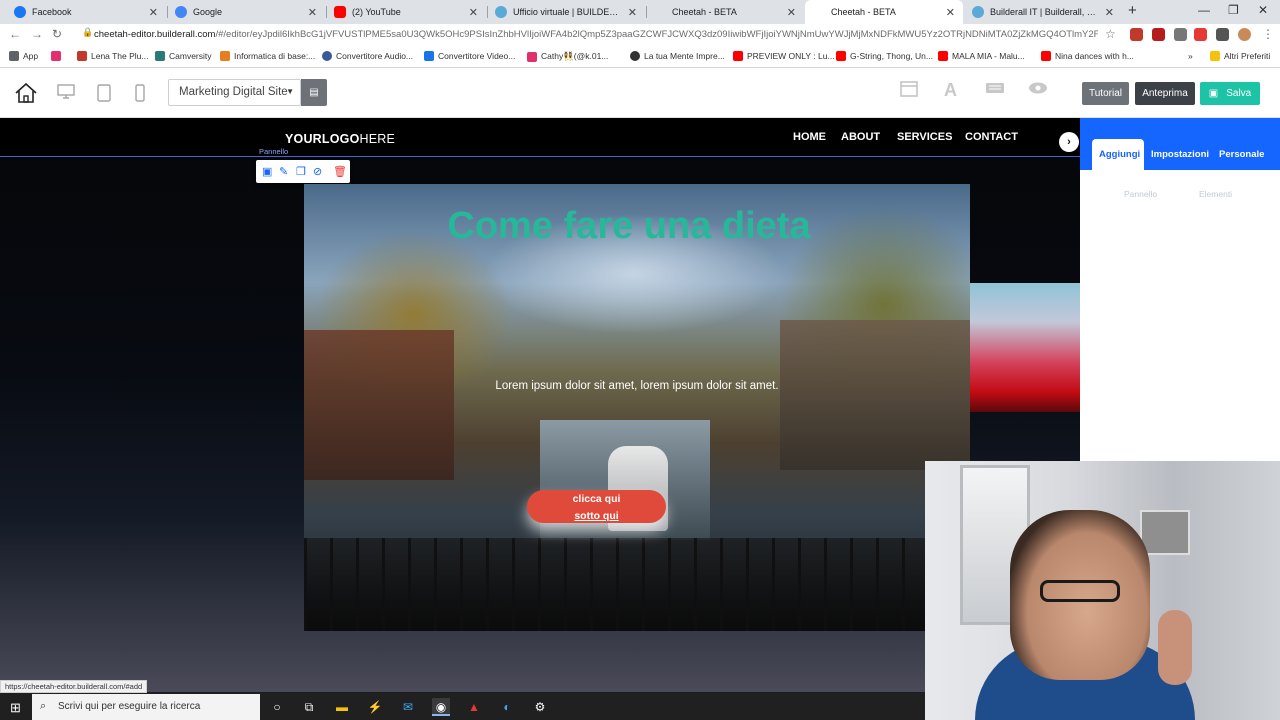 This screenshot has width=1280, height=720. I want to click on close-window-icon: ✕, so click(1263, 10).